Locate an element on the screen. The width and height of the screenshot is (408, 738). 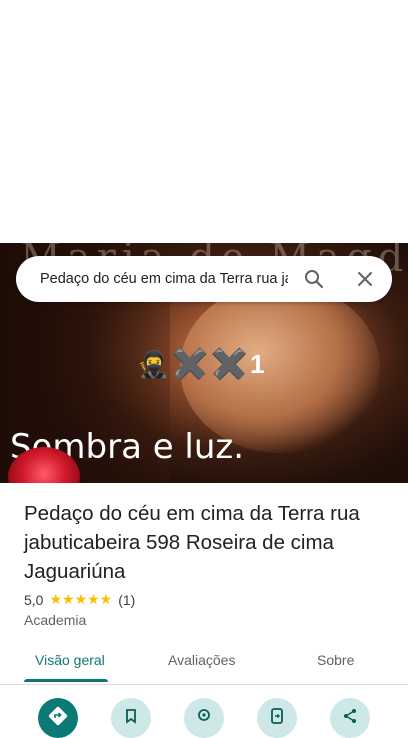
star-rating-icon: ★★★★★ is located at coordinates (81, 599).